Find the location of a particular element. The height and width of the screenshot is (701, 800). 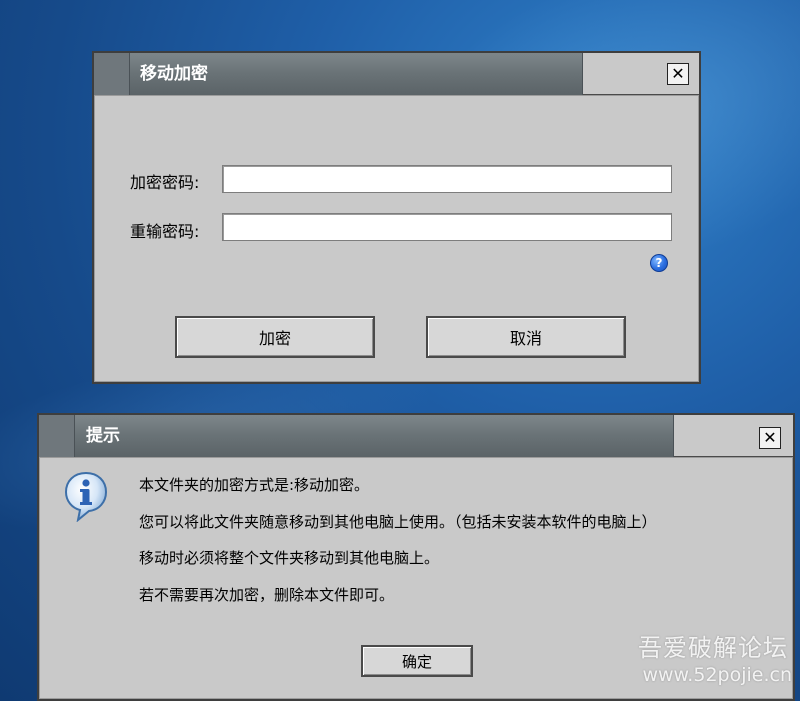

cancel-button: 取消 is located at coordinates (526, 337).